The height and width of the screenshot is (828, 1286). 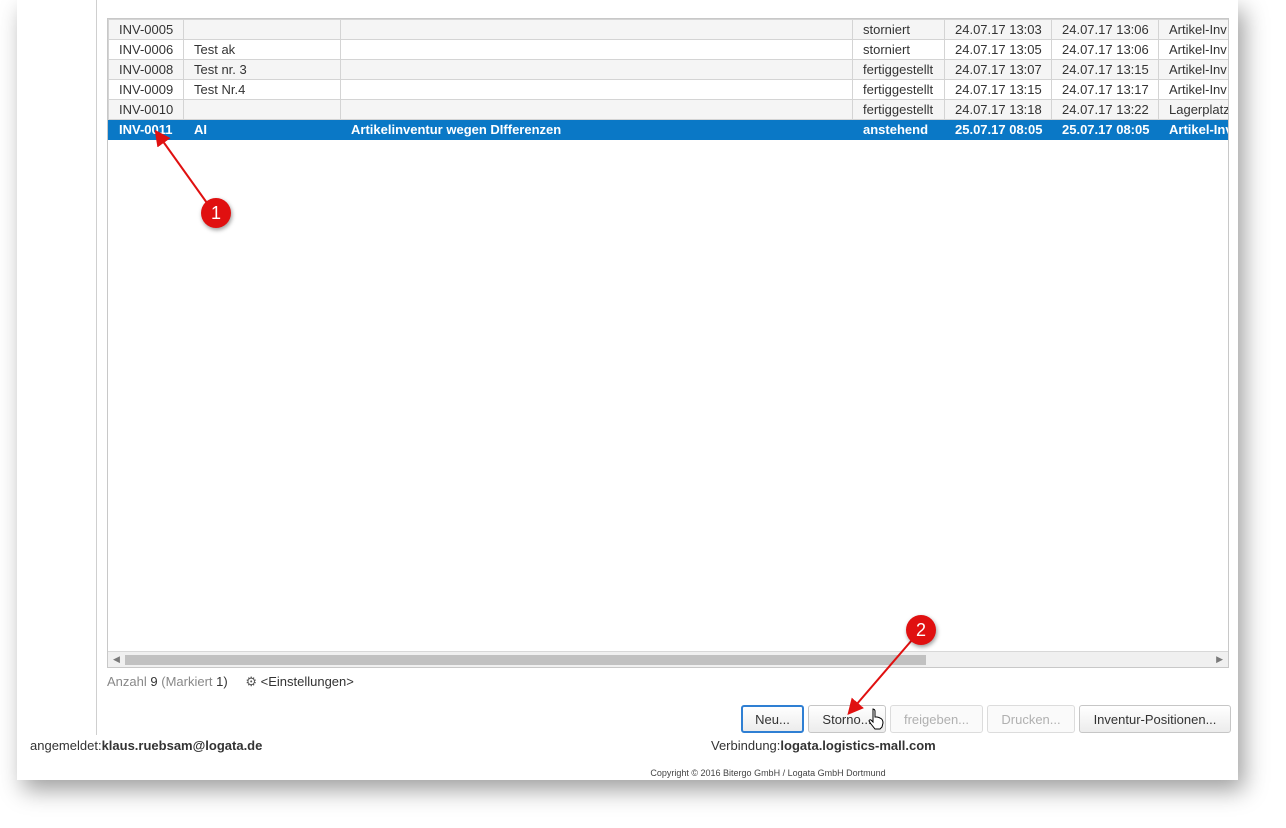 What do you see at coordinates (876, 719) in the screenshot?
I see `hand-cursor-icon` at bounding box center [876, 719].